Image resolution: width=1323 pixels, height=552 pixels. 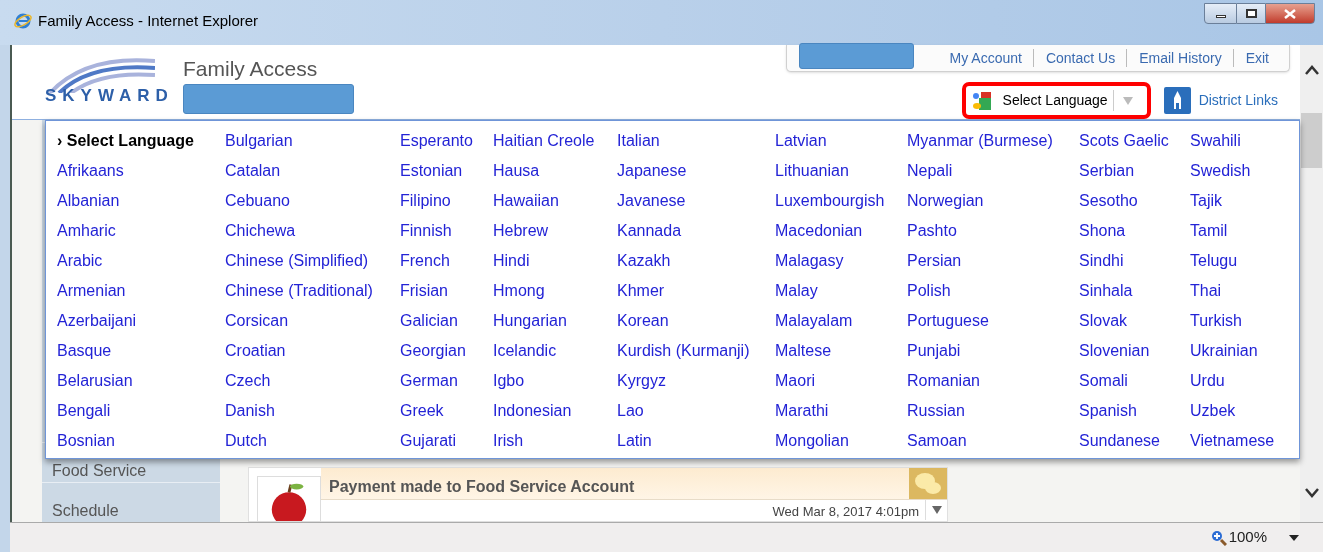 I want to click on language-option: Samoan, so click(x=993, y=441).